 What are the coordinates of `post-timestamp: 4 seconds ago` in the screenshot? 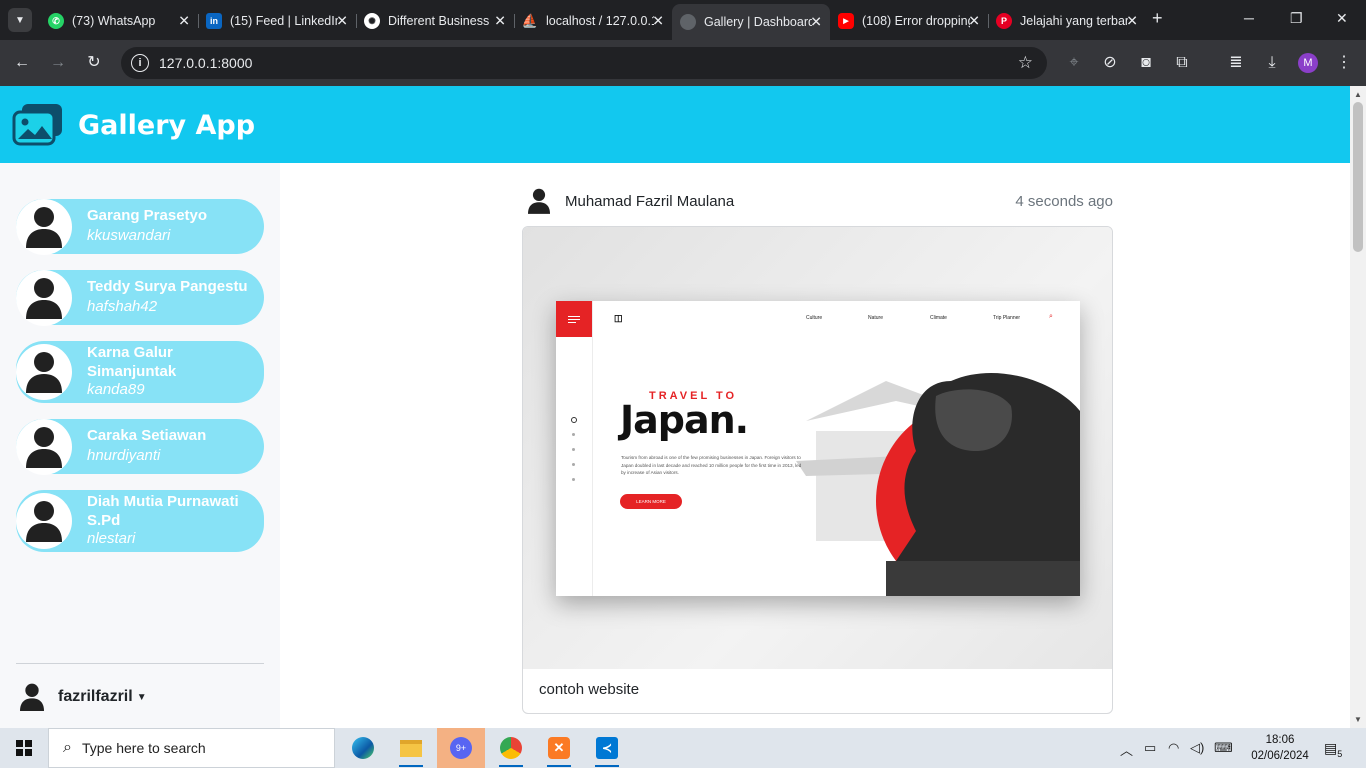 It's located at (1064, 201).